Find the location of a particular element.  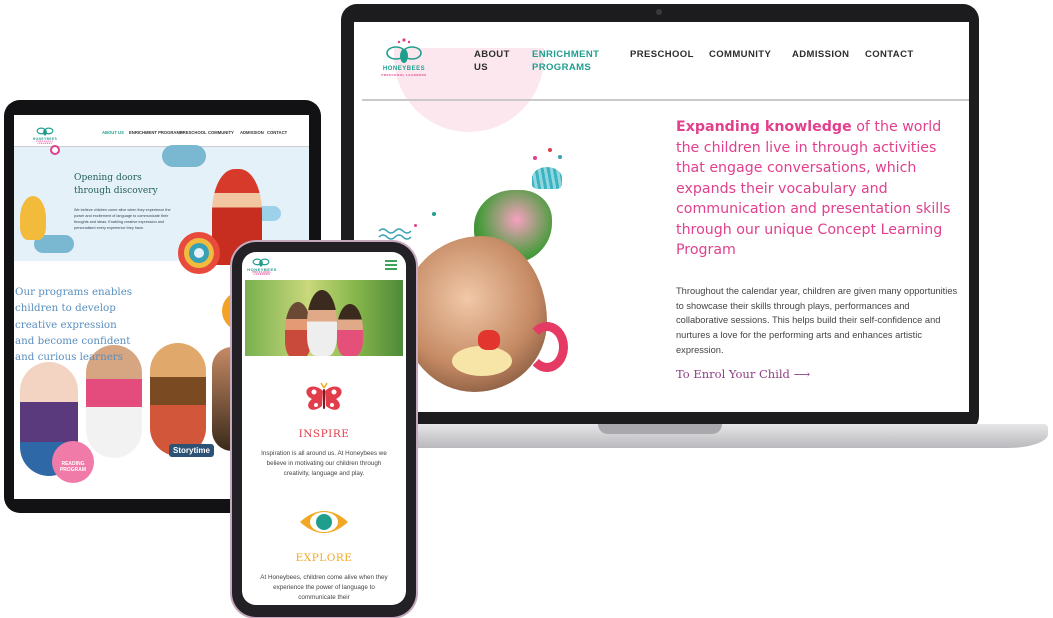

photo-children-eating is located at coordinates (474, 314).